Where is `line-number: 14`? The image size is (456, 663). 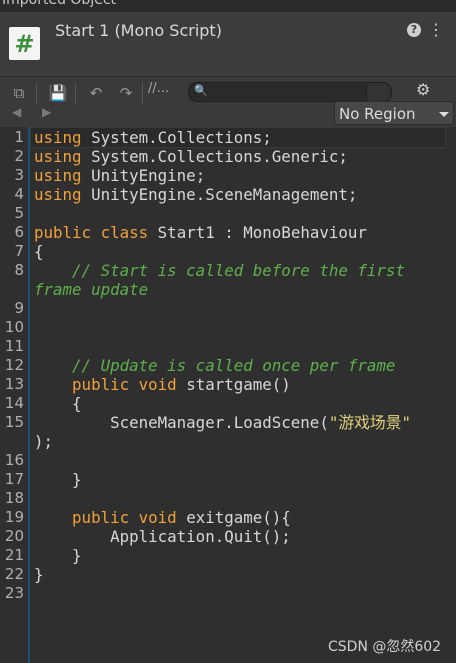 line-number: 14 is located at coordinates (14, 403).